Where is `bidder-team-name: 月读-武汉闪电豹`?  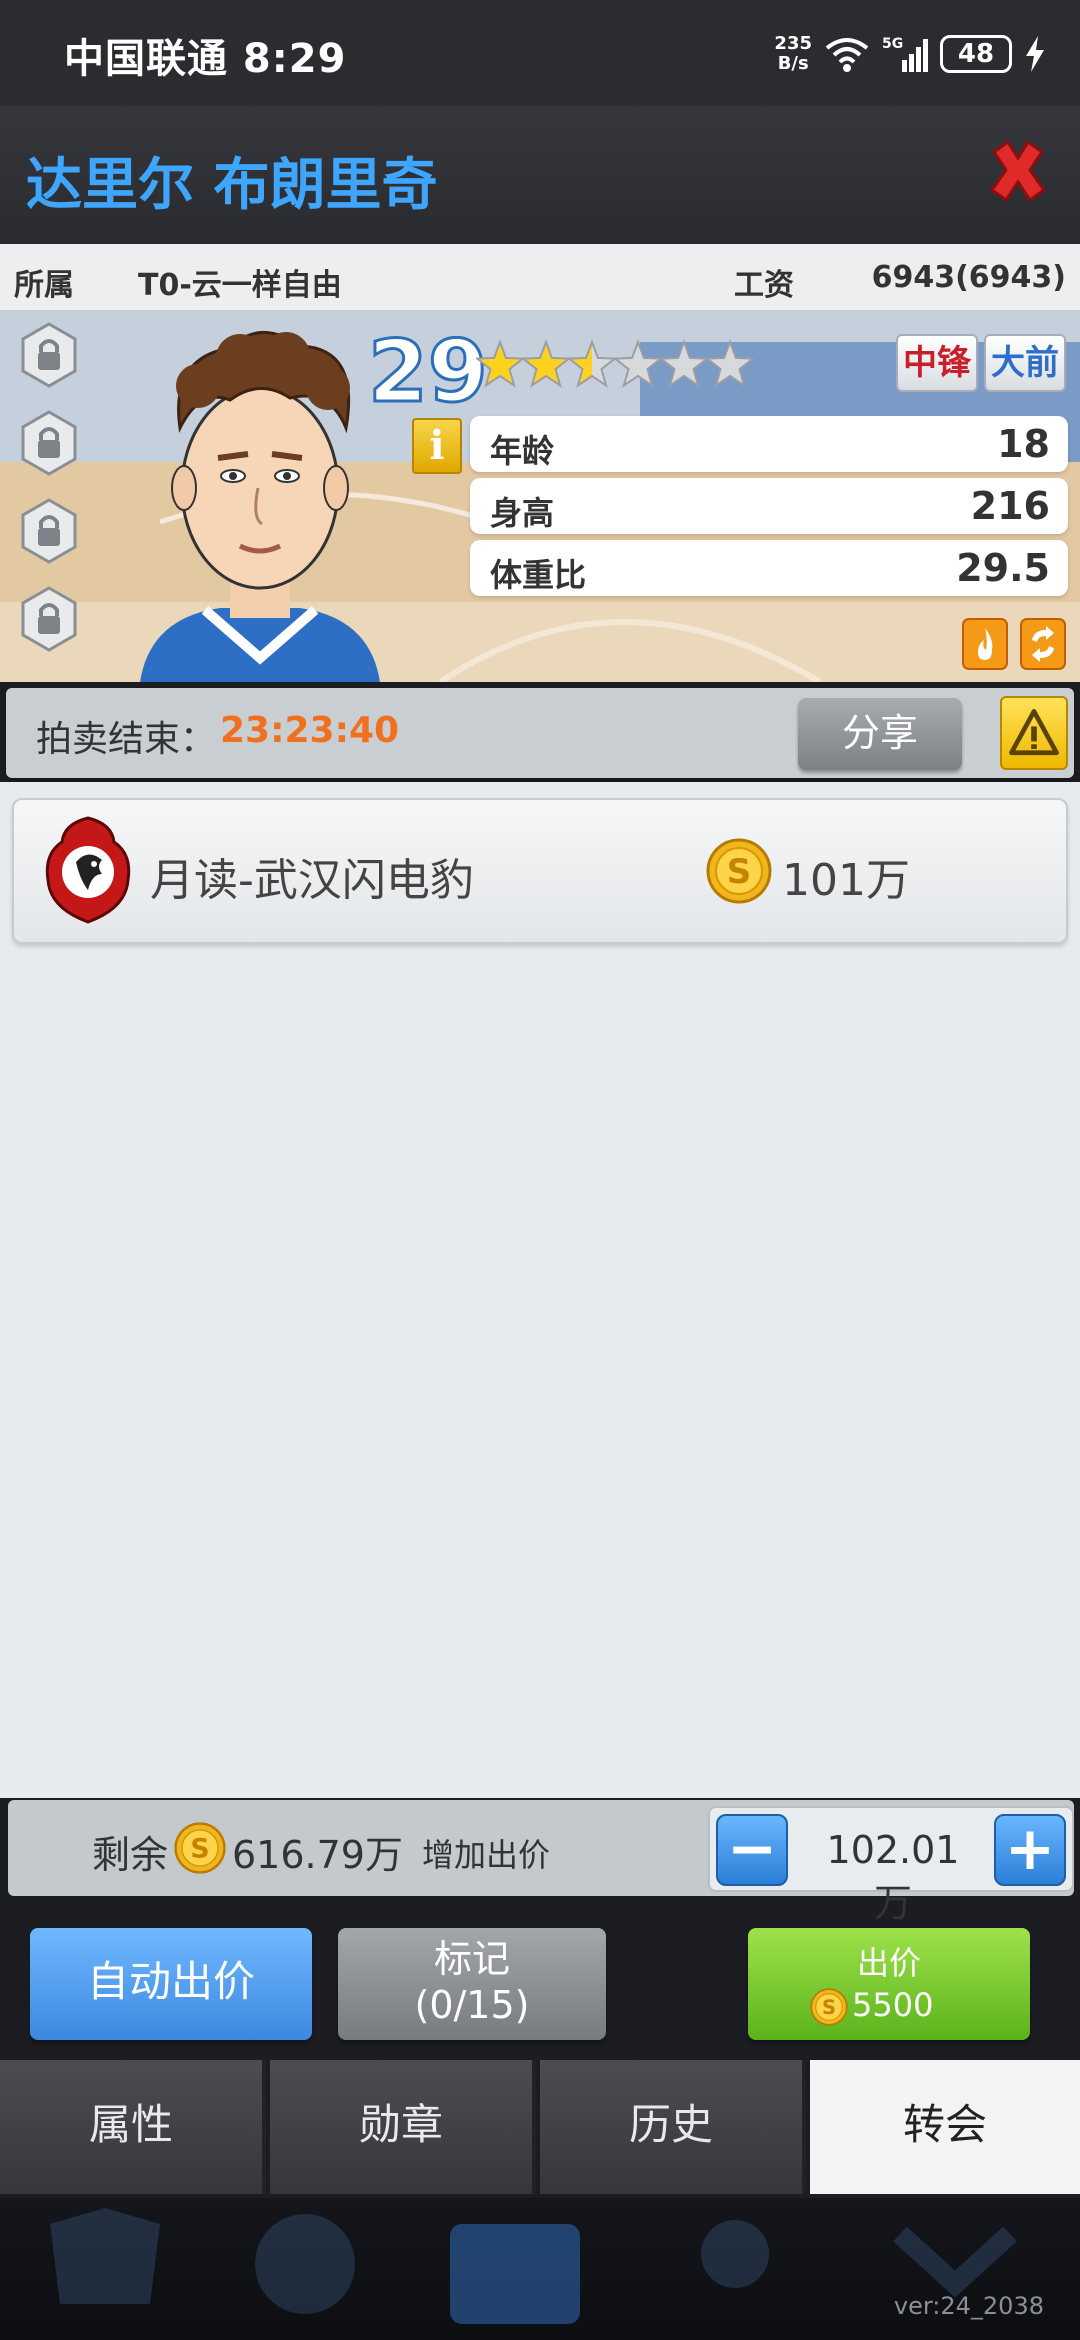
bidder-team-name: 月读-武汉闪电豹 is located at coordinates (312, 880).